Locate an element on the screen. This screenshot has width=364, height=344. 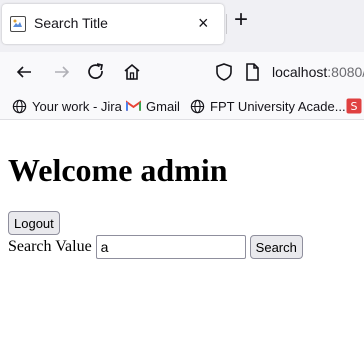
gmail-icon is located at coordinates (133, 105).